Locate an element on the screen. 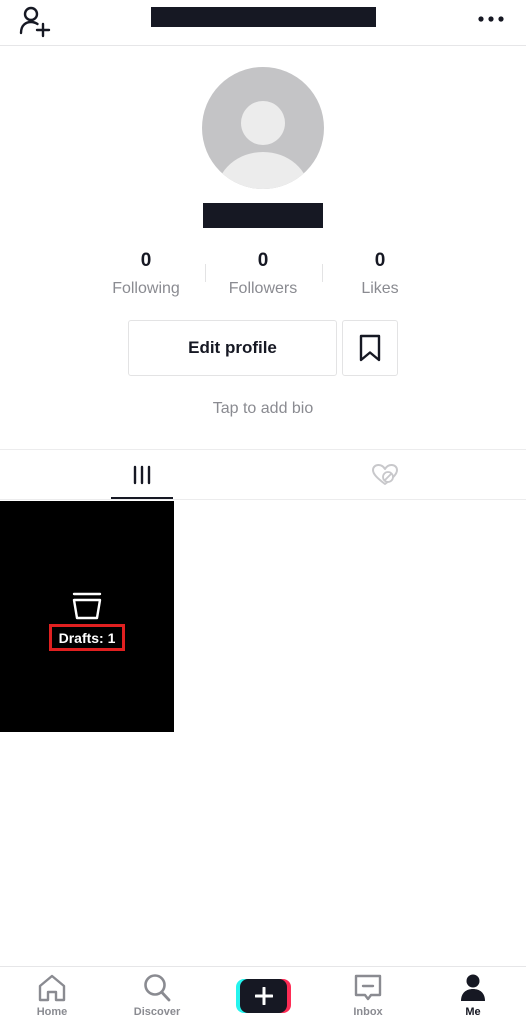  bottom-navigation: Home Discover Inbox Me is located at coordinates (263, 995).